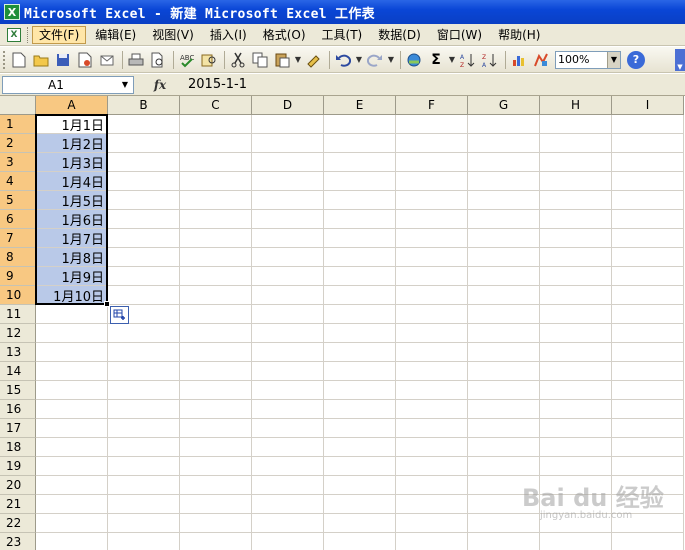  I want to click on cell-i16, so click(648, 409).